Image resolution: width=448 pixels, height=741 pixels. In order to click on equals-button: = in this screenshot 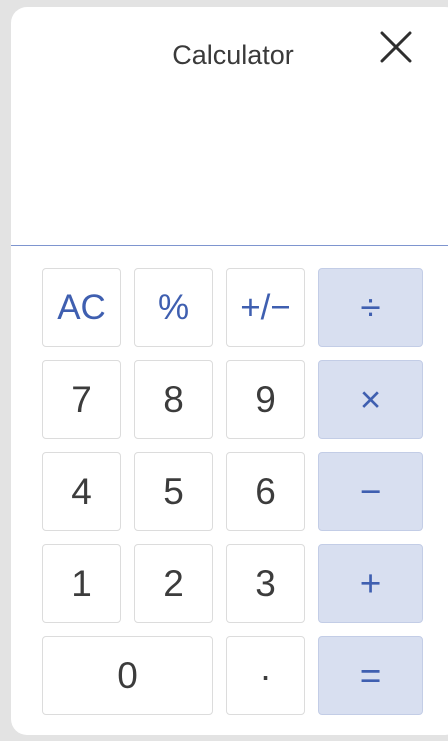, I will do `click(370, 675)`.